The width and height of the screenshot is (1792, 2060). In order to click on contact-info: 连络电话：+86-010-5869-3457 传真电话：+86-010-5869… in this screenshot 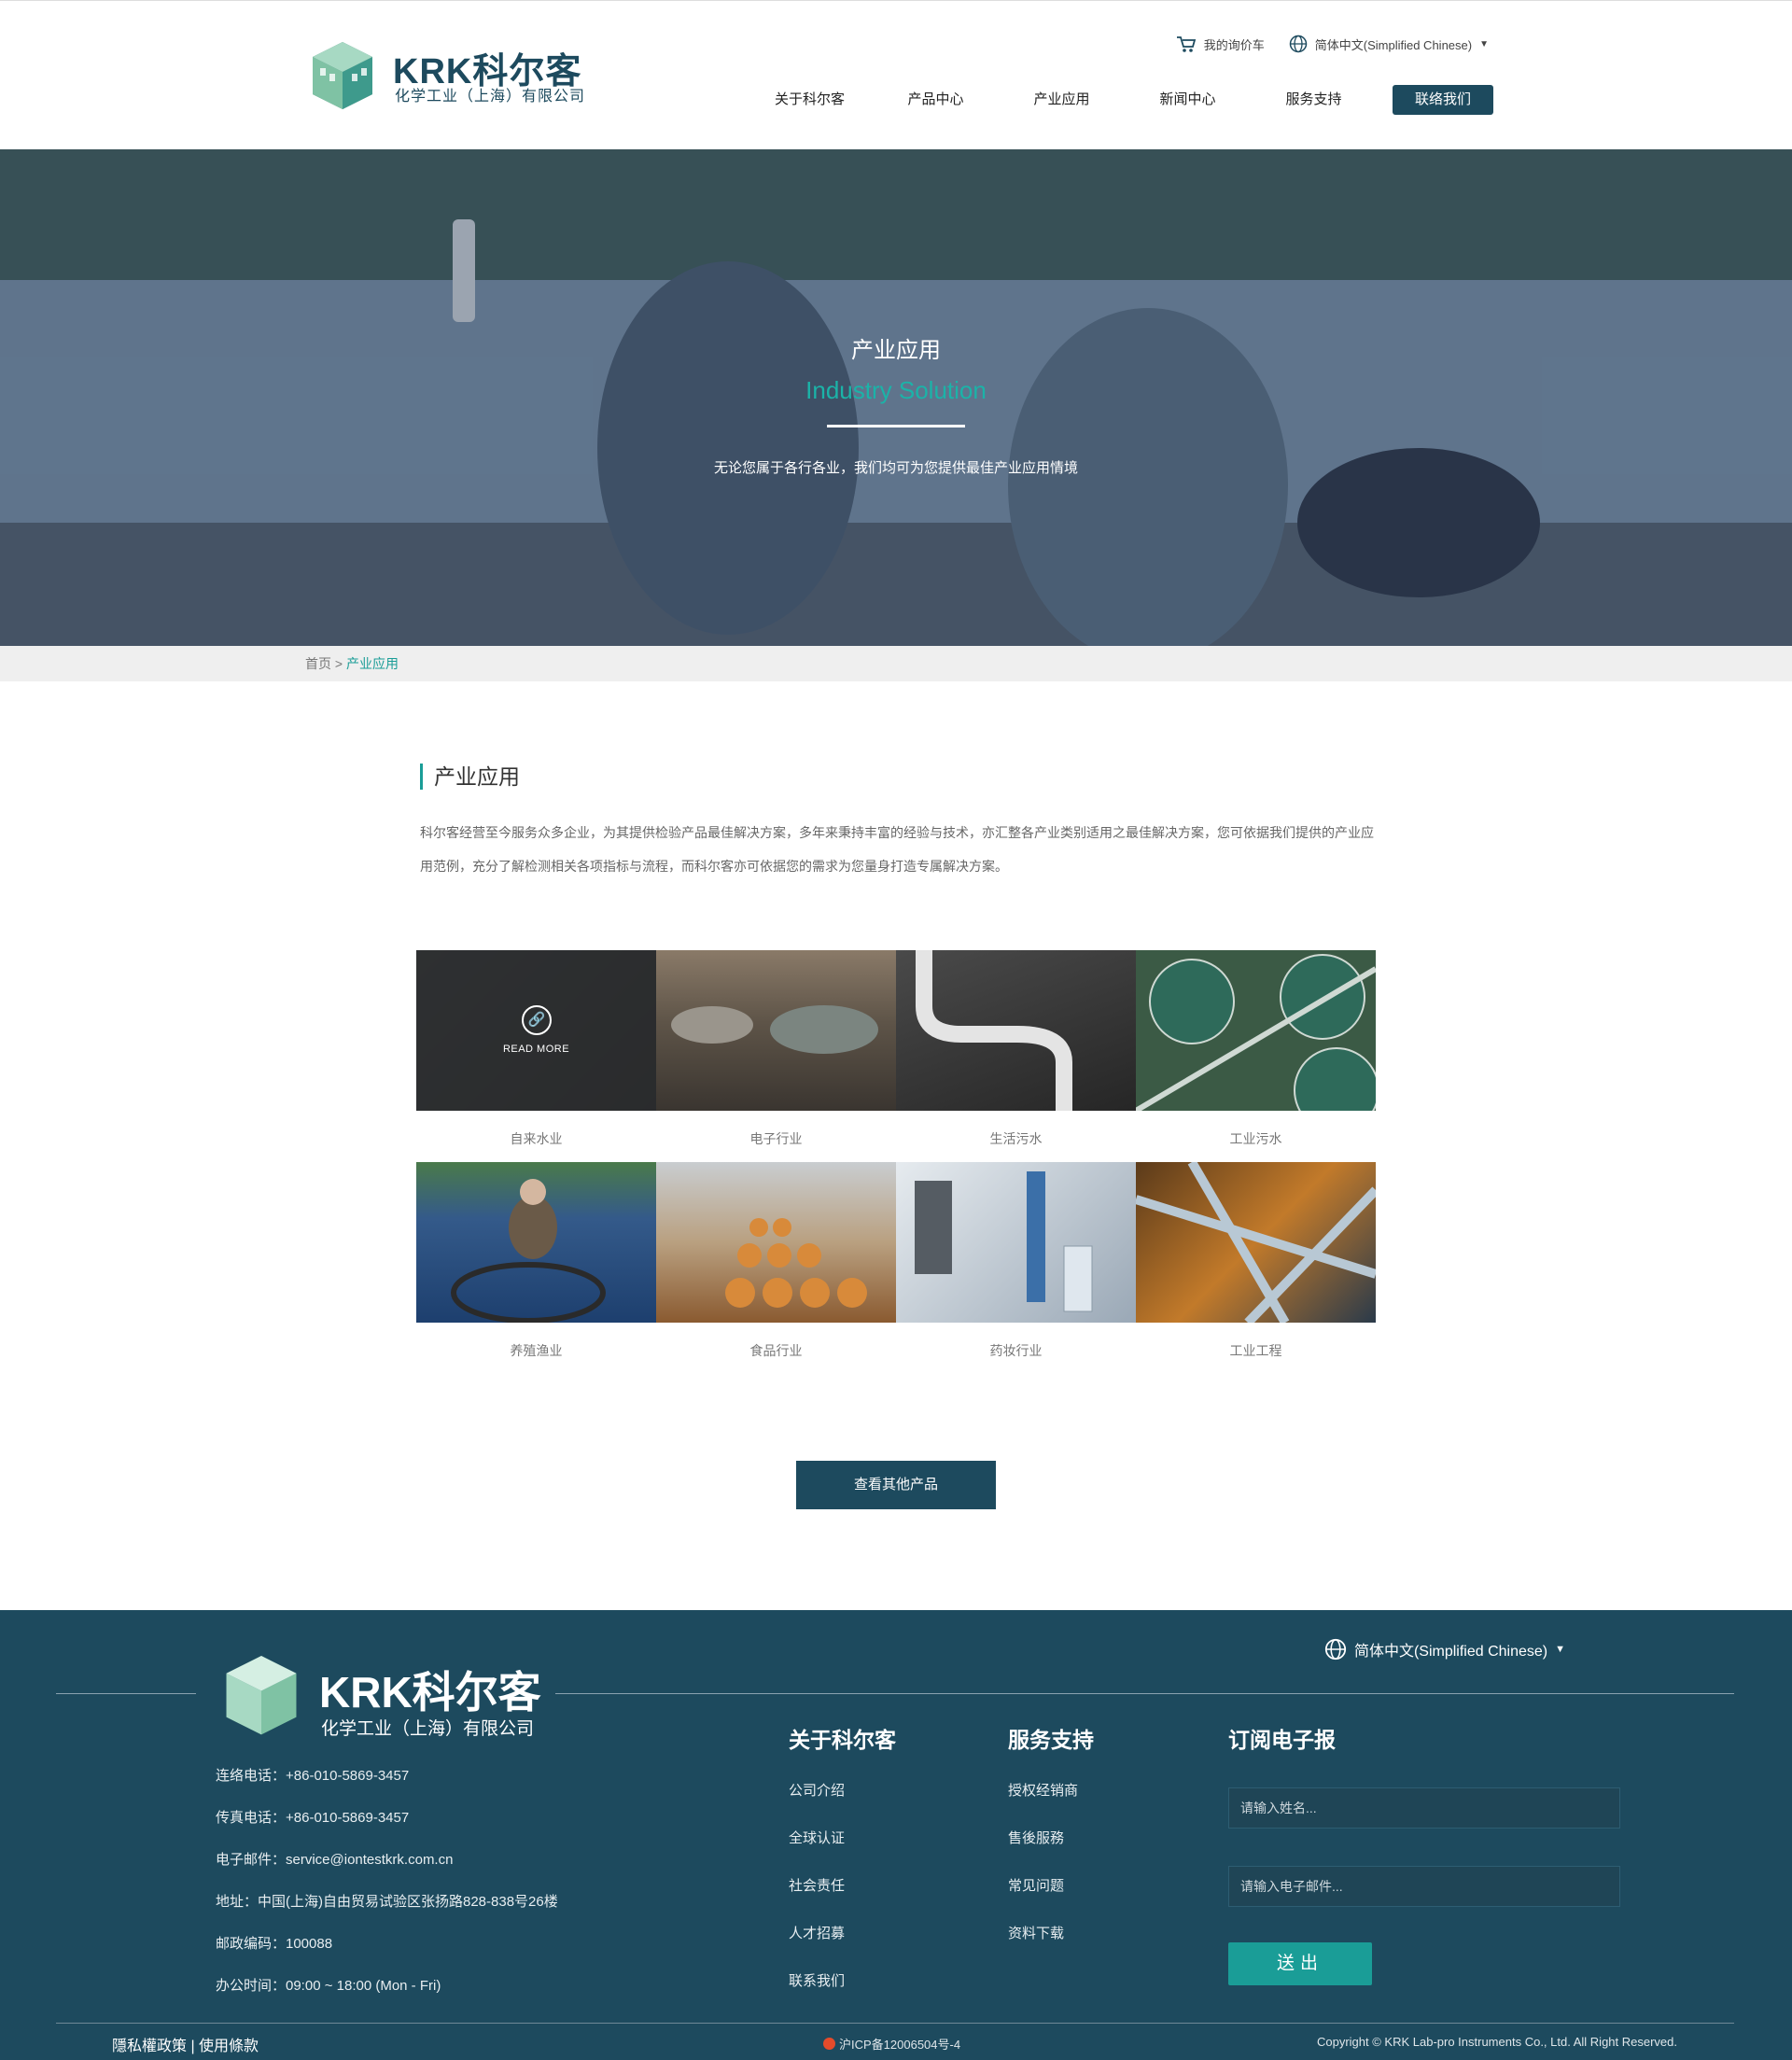, I will do `click(387, 1891)`.